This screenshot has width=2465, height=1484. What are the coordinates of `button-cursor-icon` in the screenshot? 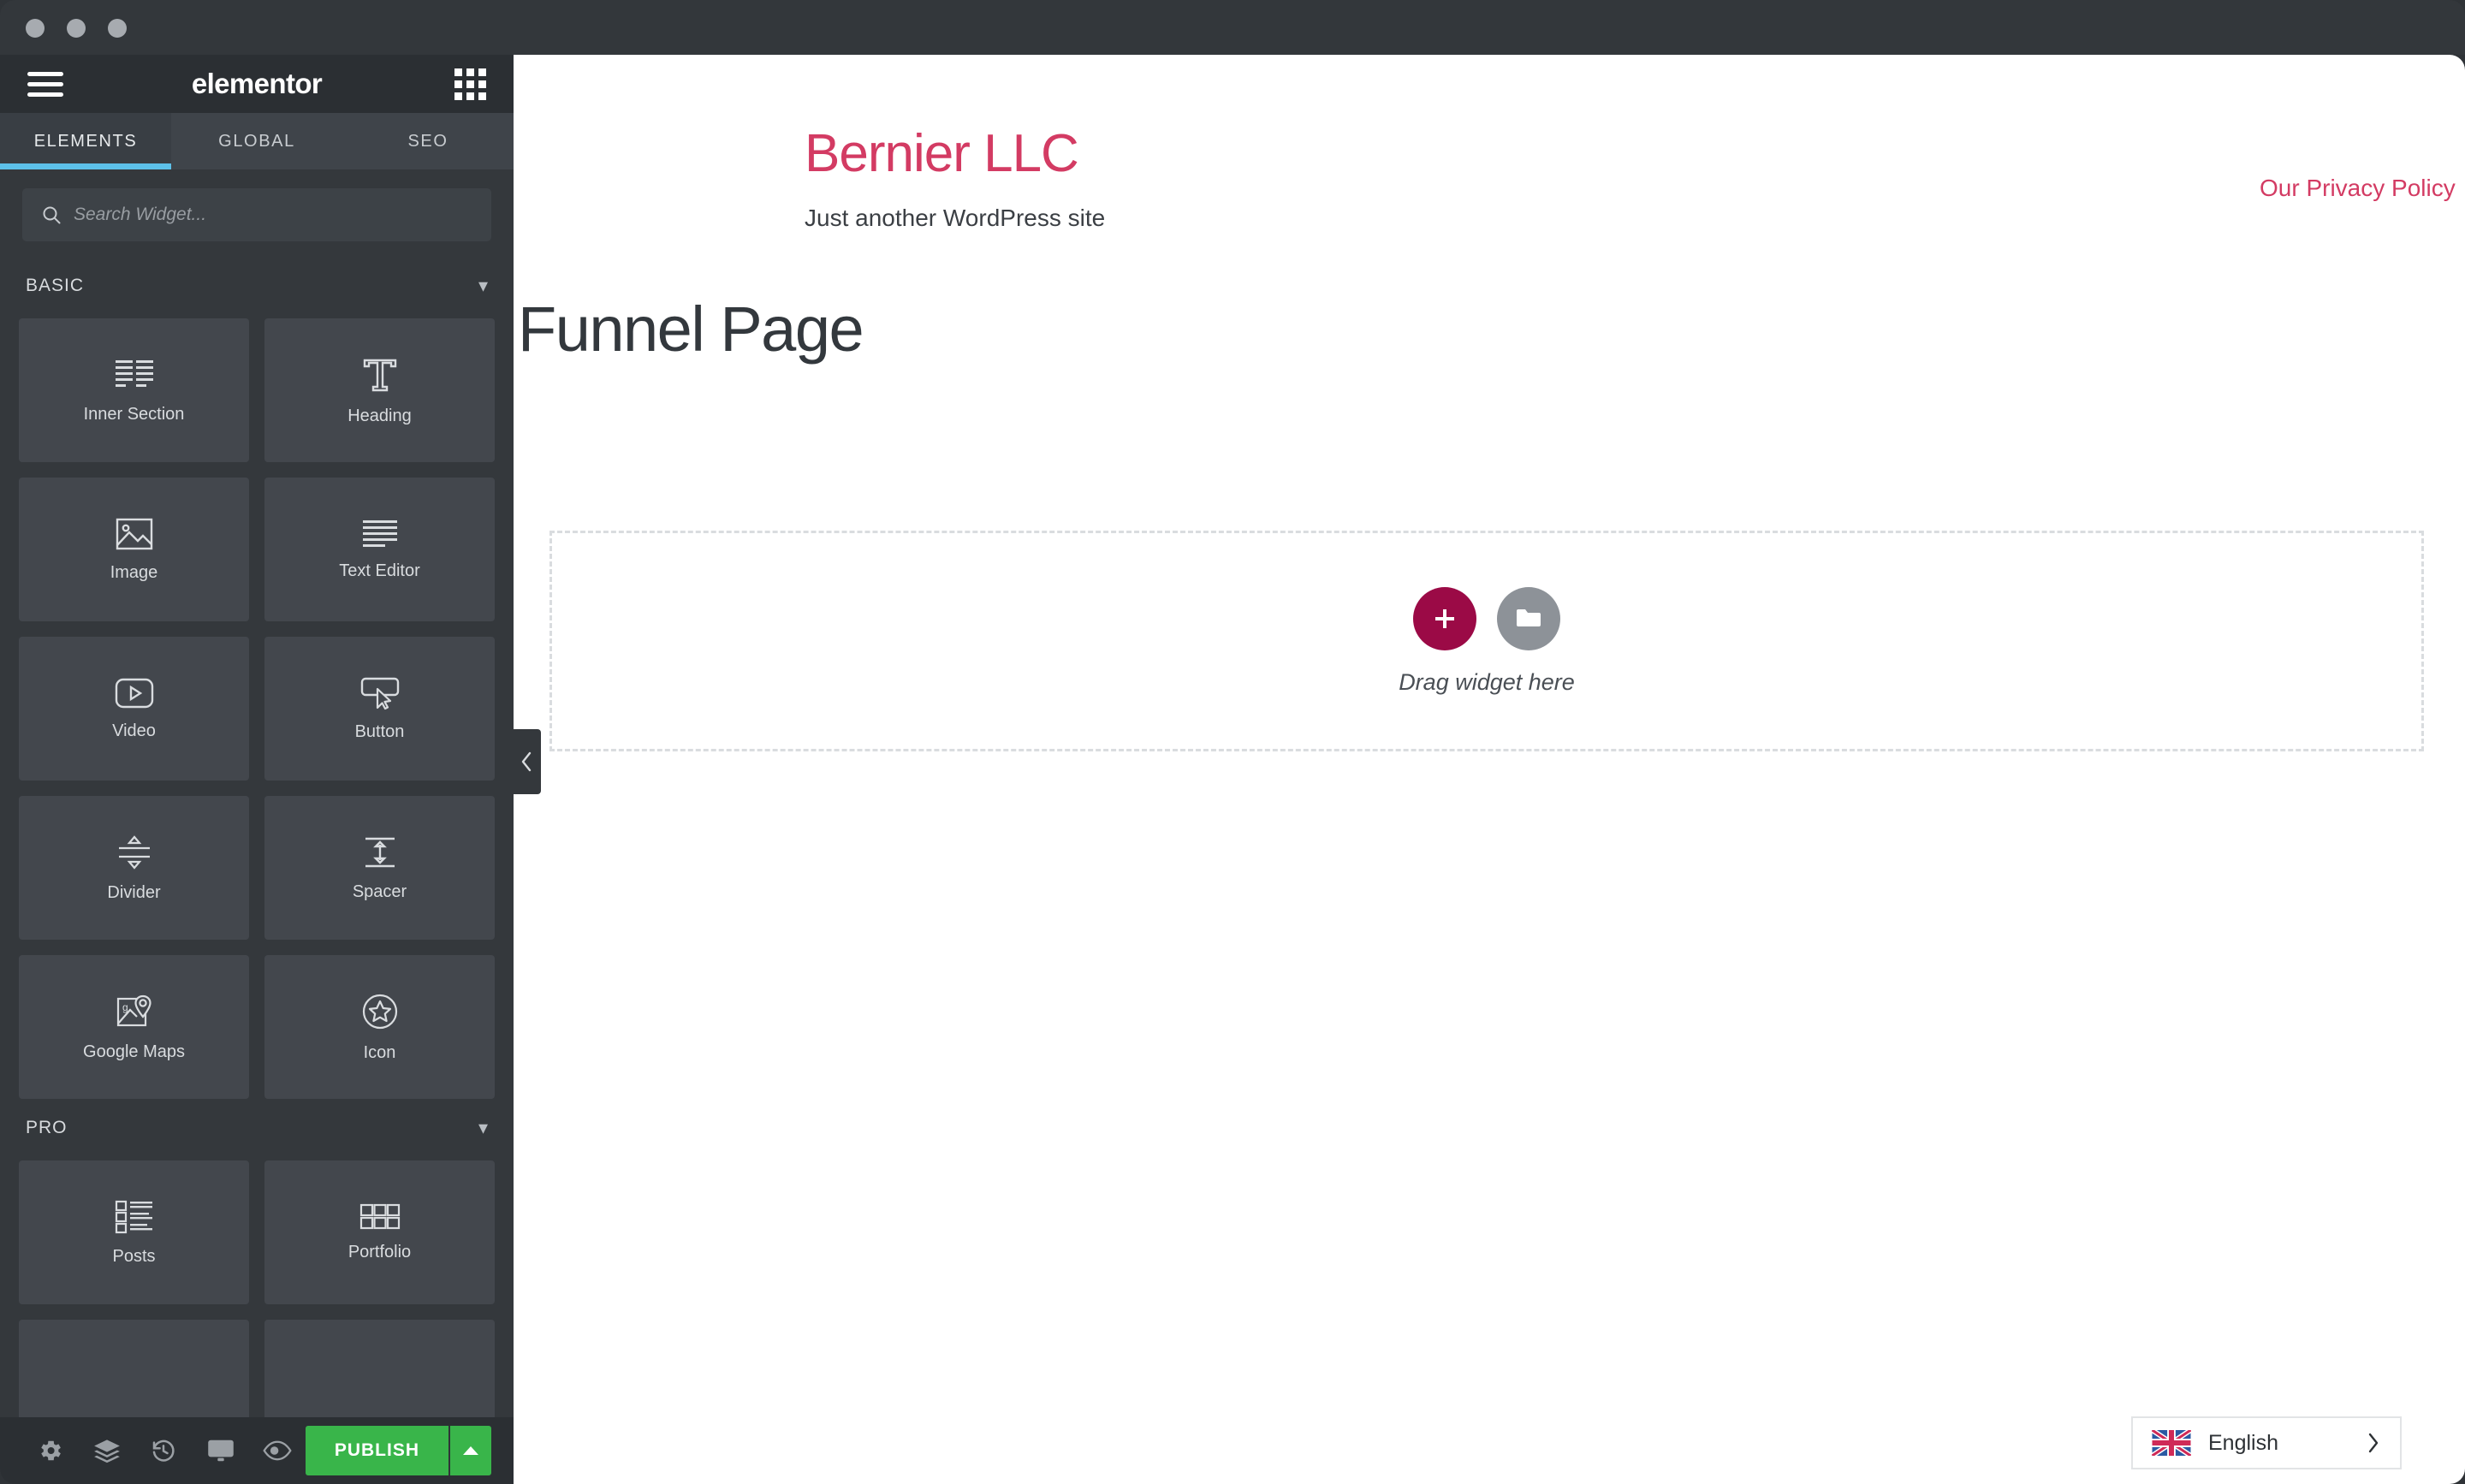 It's located at (379, 693).